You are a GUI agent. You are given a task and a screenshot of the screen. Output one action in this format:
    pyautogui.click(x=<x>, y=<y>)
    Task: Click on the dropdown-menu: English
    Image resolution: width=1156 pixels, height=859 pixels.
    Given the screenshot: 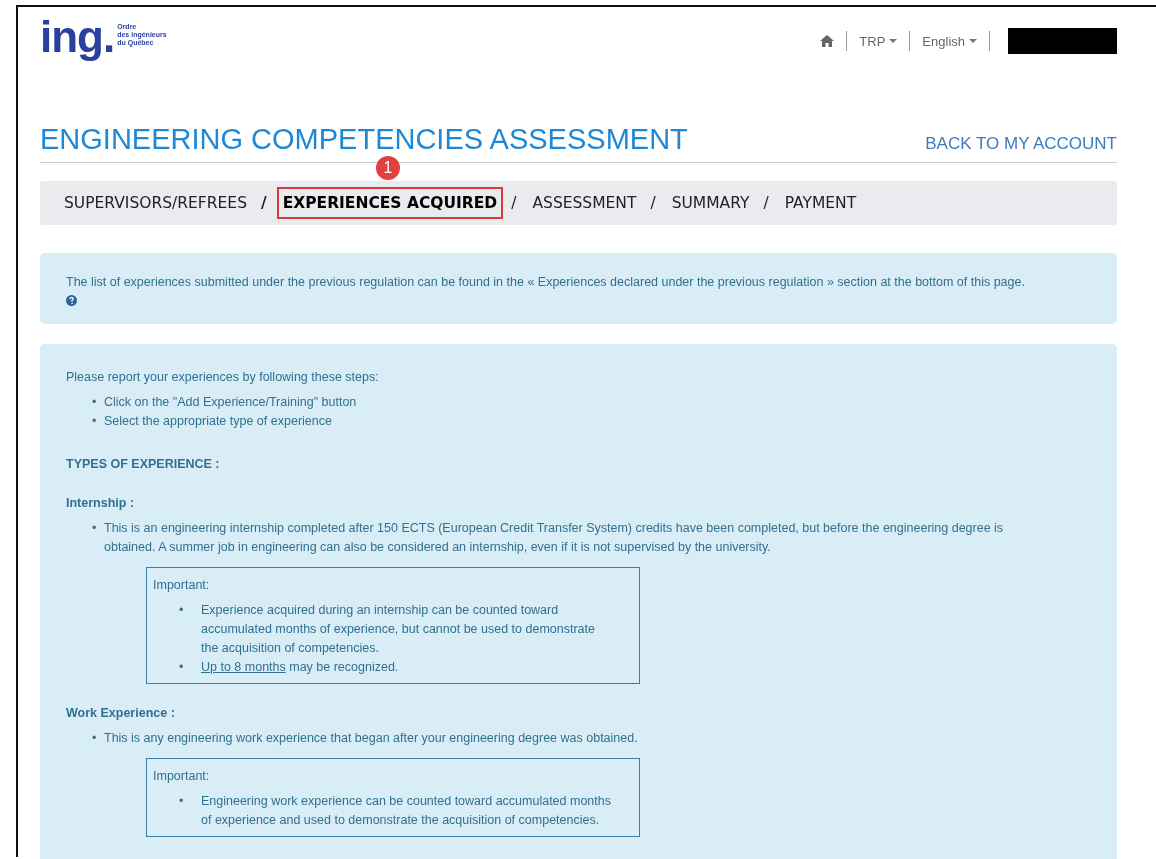 What is the action you would take?
    pyautogui.click(x=950, y=41)
    